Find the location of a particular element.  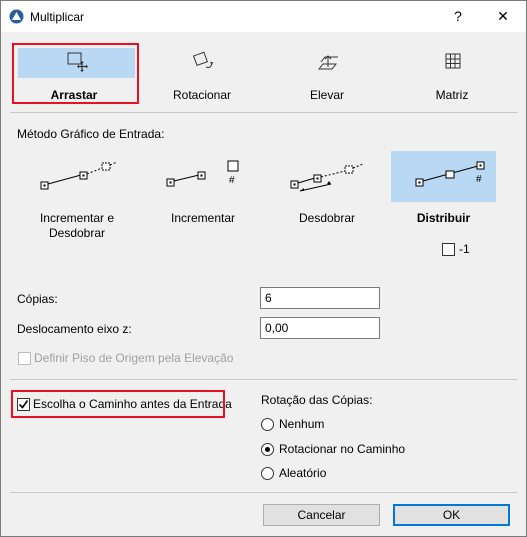

highlight-frame-drag is located at coordinates (75, 73).